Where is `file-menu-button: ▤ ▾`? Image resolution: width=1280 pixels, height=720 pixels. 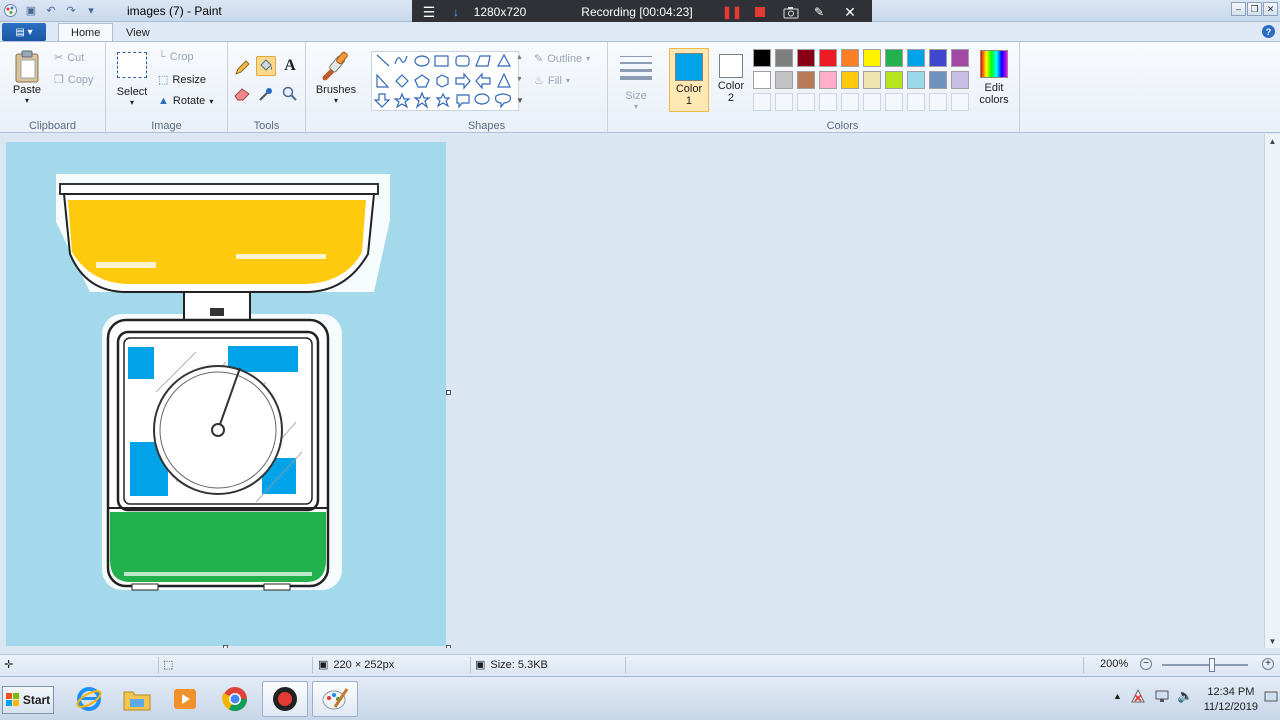
file-menu-button: ▤ ▾ is located at coordinates (24, 32).